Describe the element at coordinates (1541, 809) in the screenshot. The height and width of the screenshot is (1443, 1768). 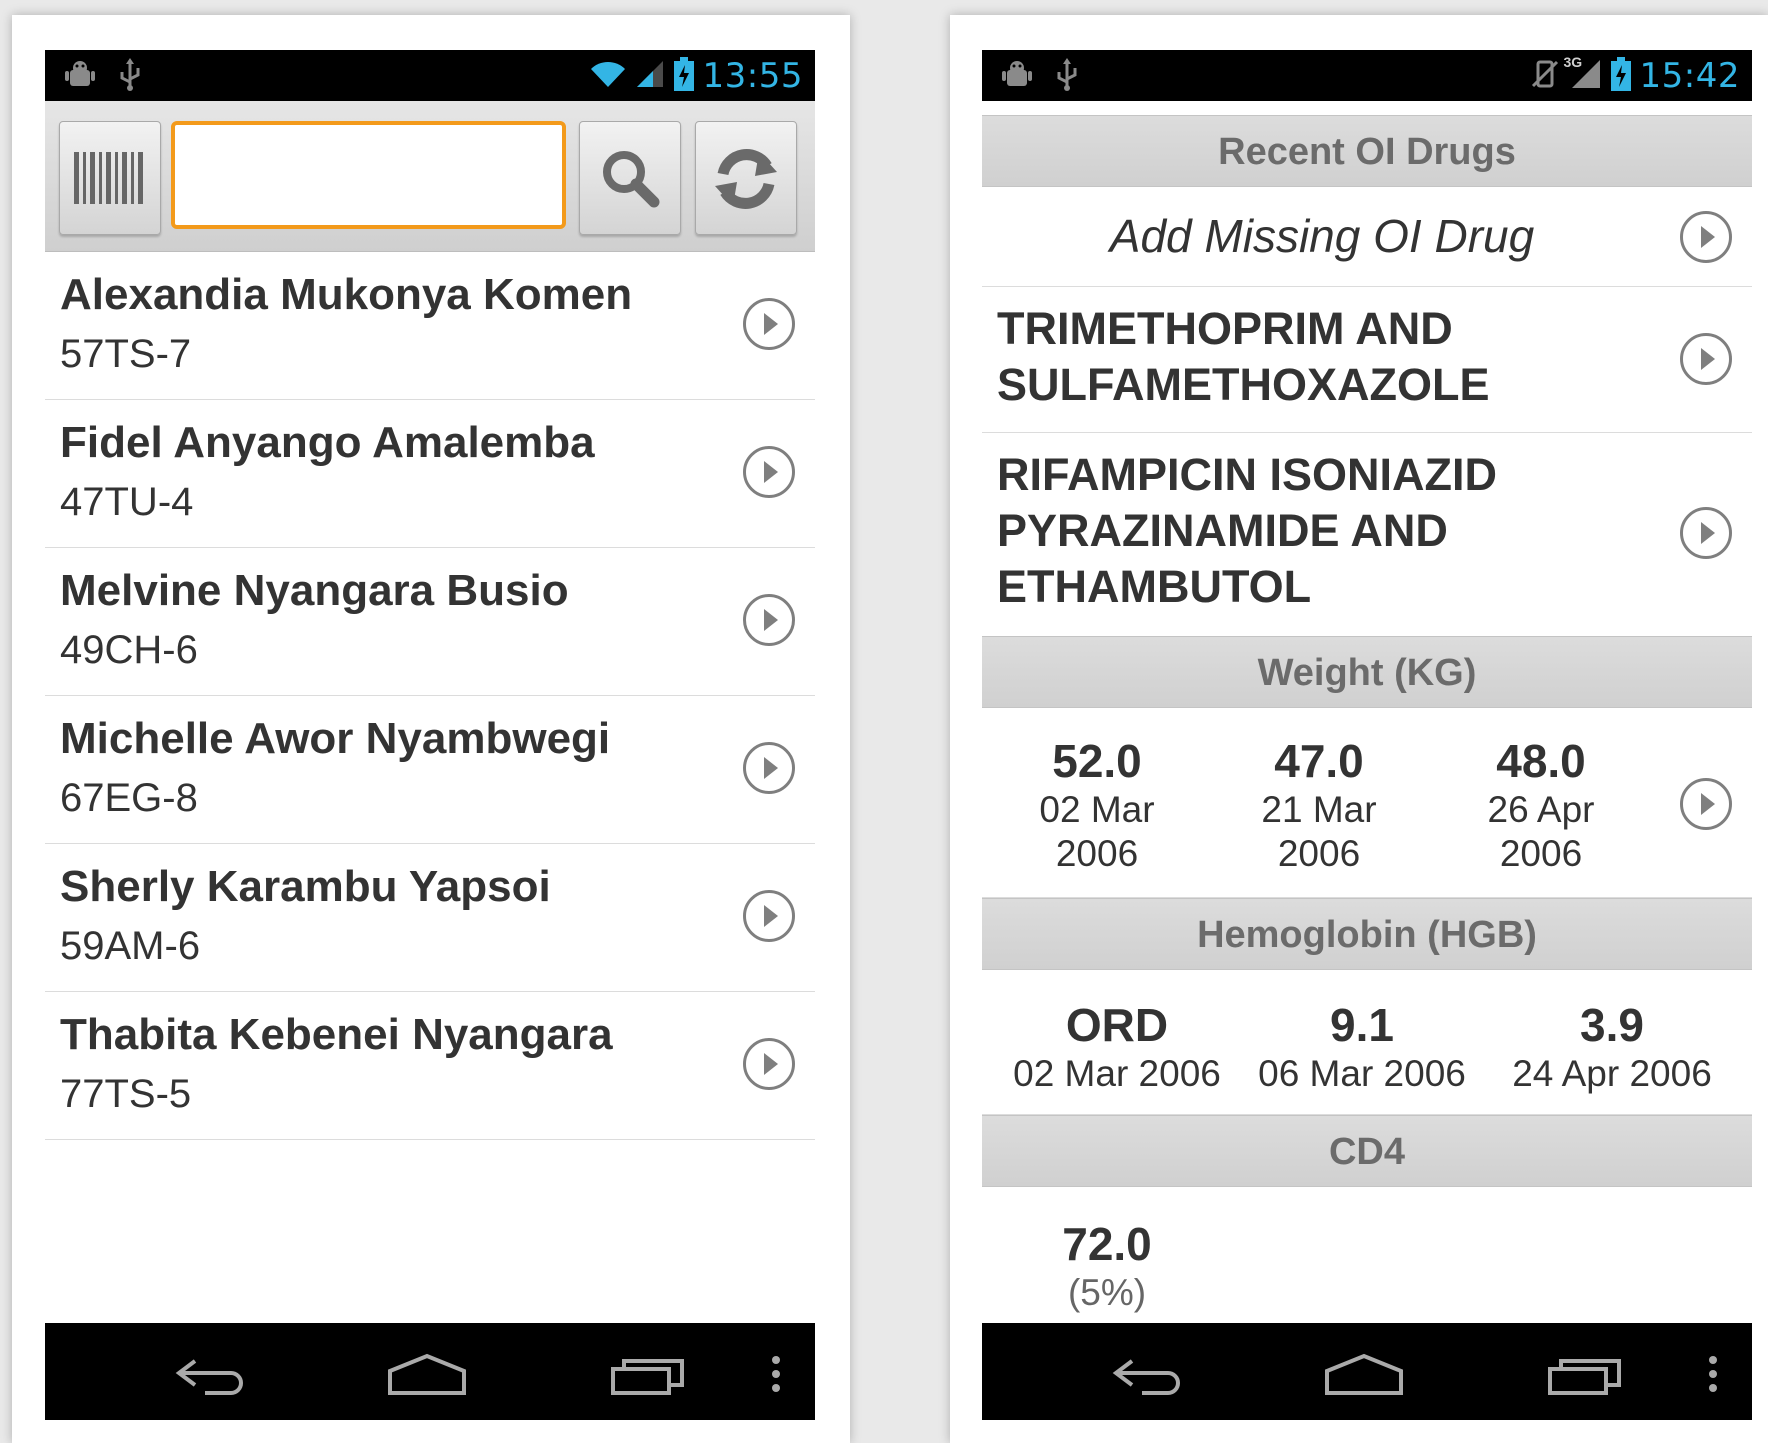
I see `observation-date: 26 Apr` at that location.